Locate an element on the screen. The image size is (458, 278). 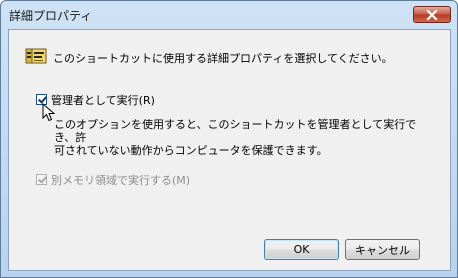
separate-memory-checkbox is located at coordinates (41, 179).